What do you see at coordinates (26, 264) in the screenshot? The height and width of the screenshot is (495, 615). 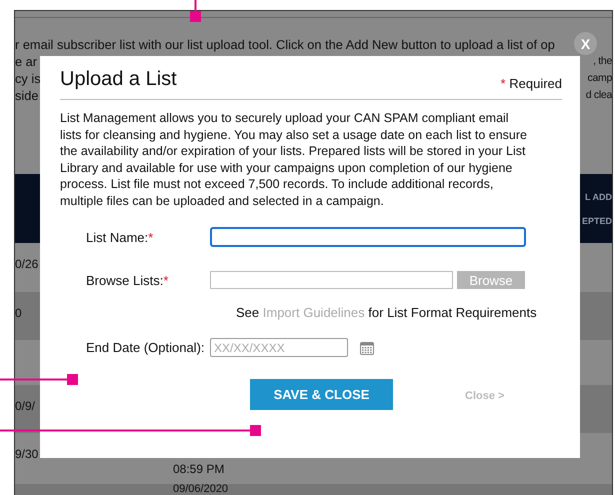 I see `table-cell: 0/26` at bounding box center [26, 264].